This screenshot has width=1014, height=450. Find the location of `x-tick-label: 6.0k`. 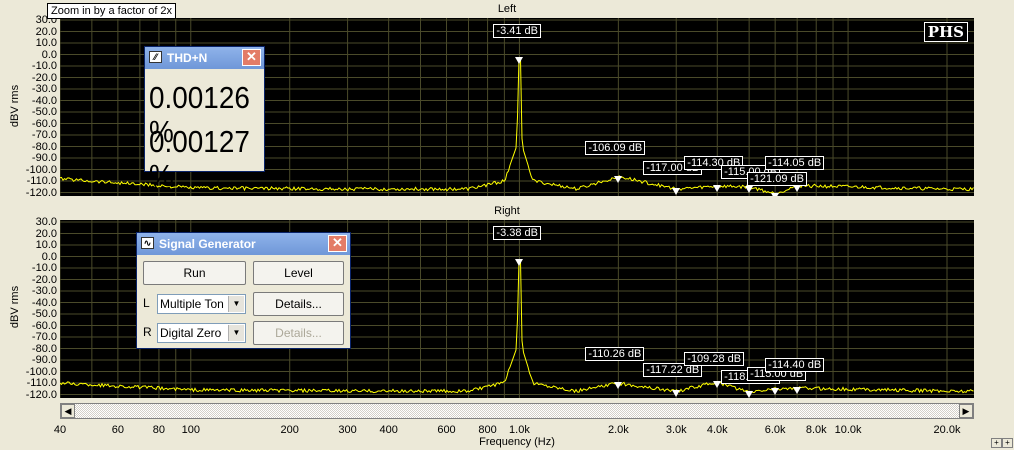

x-tick-label: 6.0k is located at coordinates (775, 430).